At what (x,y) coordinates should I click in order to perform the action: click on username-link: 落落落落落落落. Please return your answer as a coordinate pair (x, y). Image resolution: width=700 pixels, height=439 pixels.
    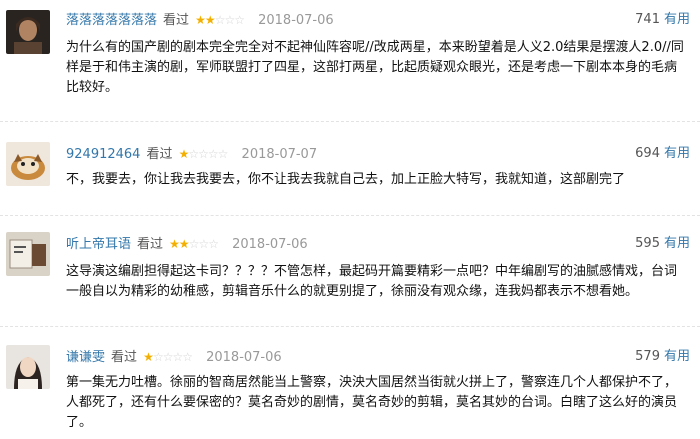
    Looking at the image, I should click on (111, 20).